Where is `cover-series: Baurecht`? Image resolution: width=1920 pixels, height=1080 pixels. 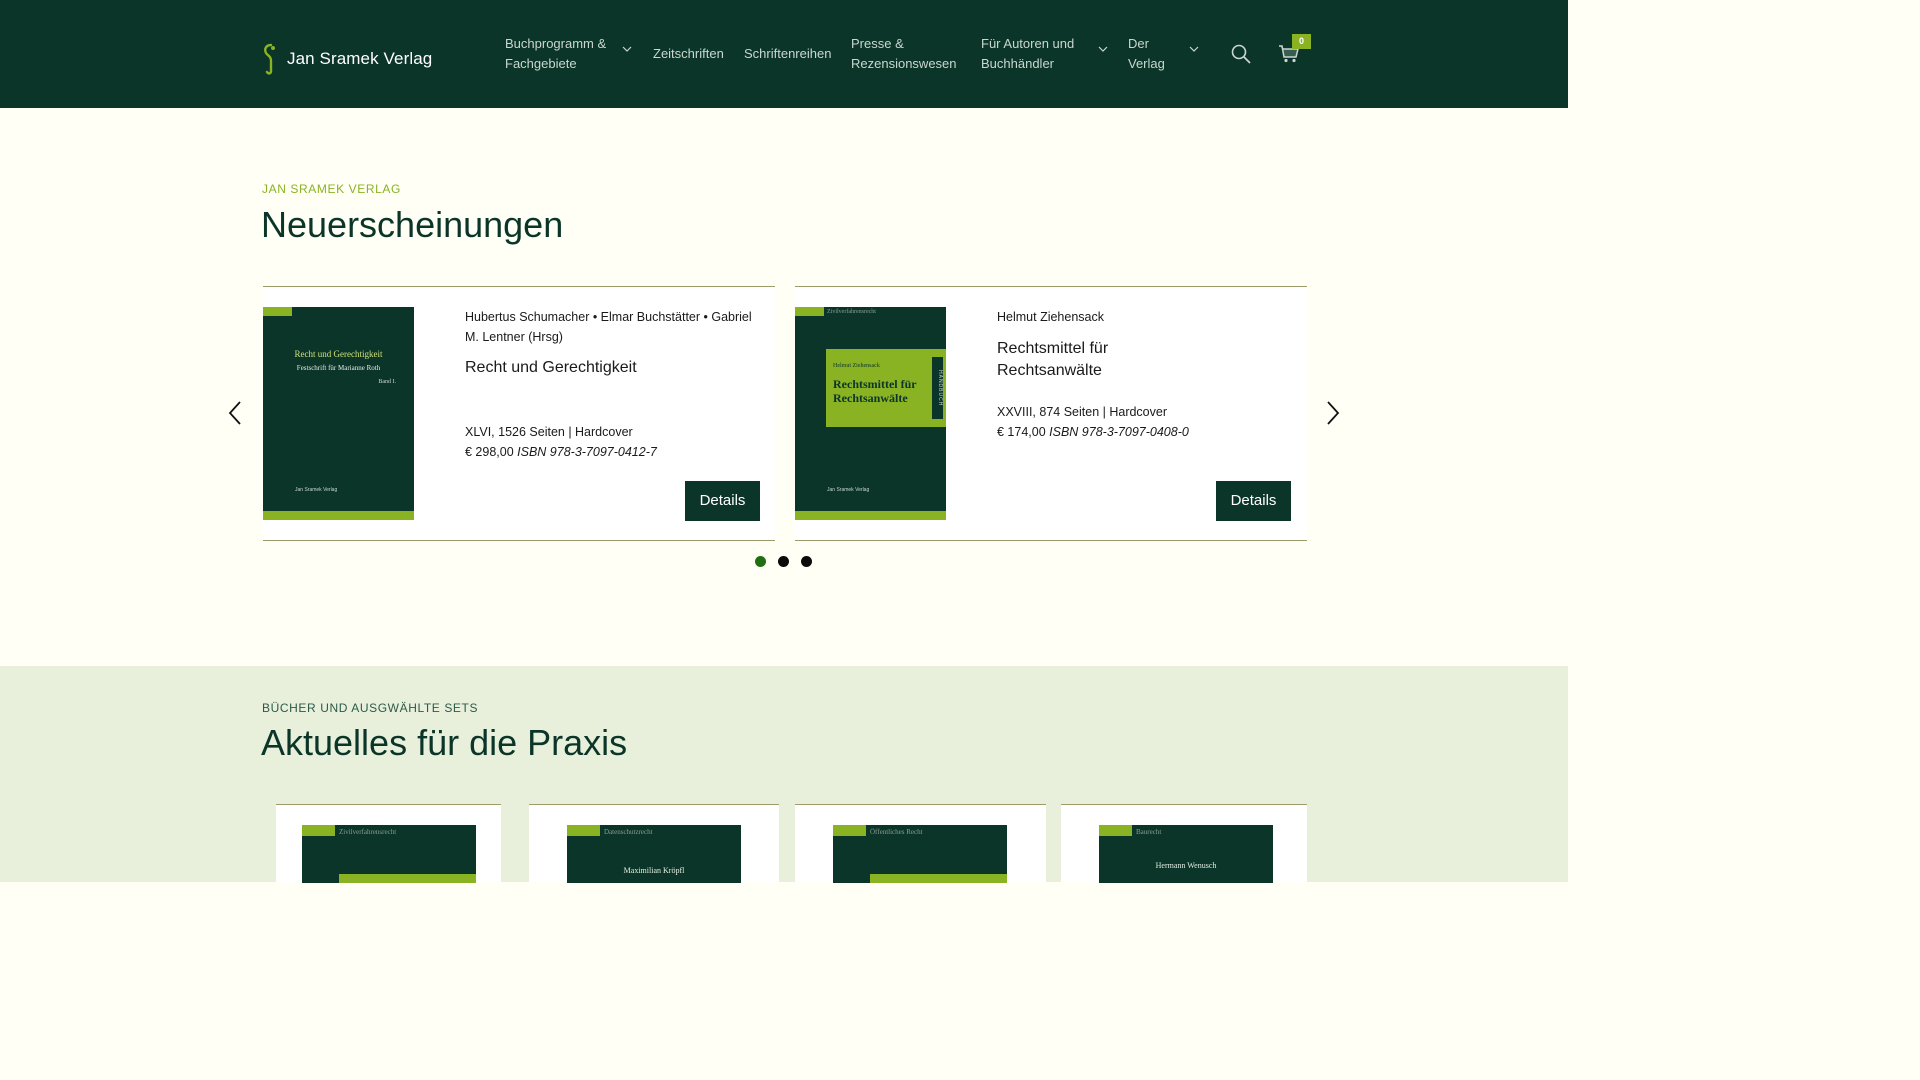
cover-series: Baurecht is located at coordinates (1149, 832).